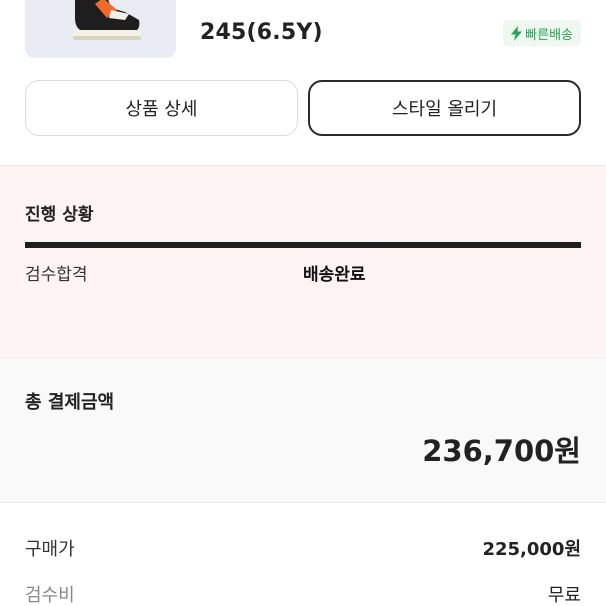 The width and height of the screenshot is (606, 606). What do you see at coordinates (70, 402) in the screenshot?
I see `total-payment-label: 총 결제금액` at bounding box center [70, 402].